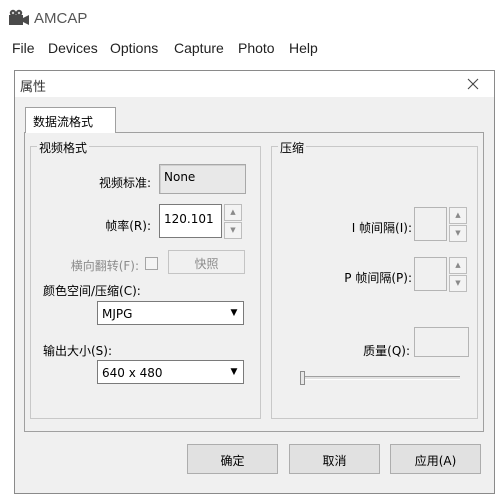 The height and width of the screenshot is (494, 500). I want to click on flip-checkbox, so click(151, 263).